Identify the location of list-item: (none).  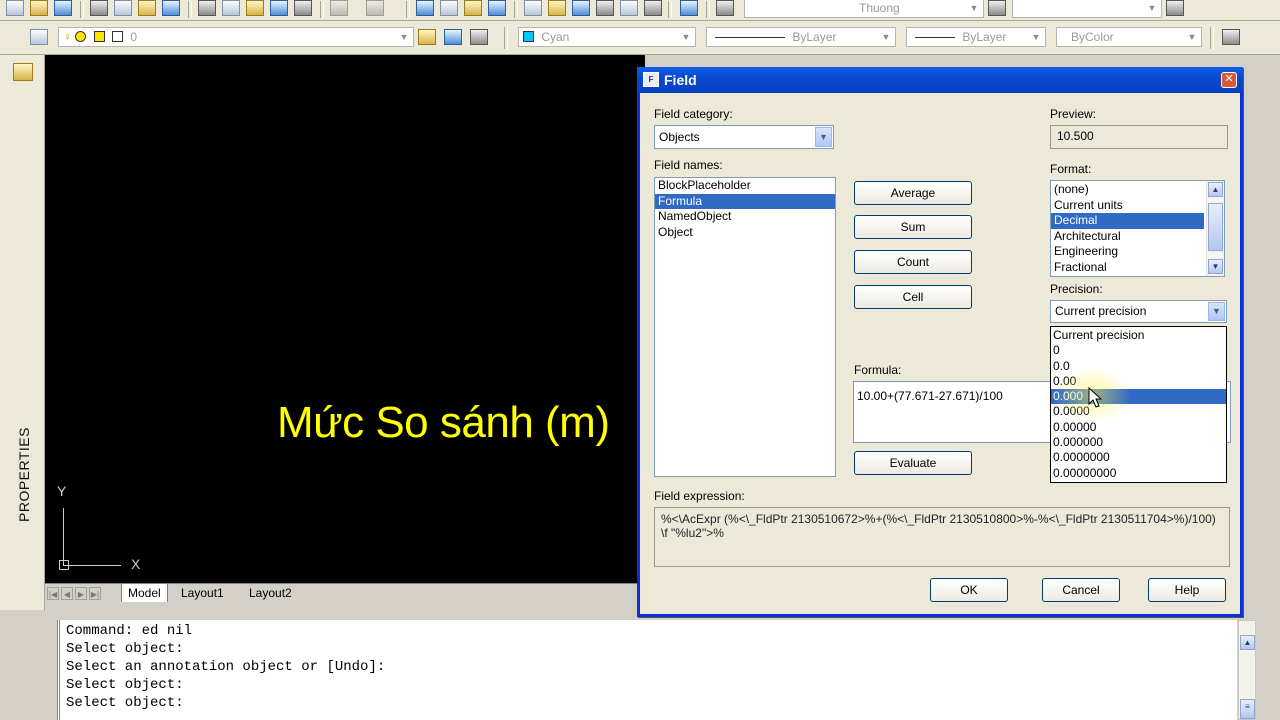
(1137, 190).